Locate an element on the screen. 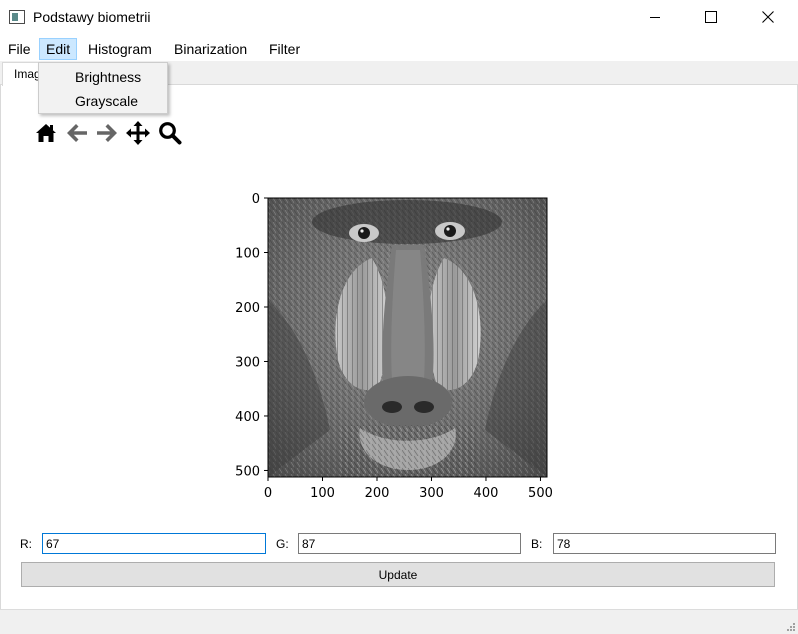 This screenshot has height=634, width=798. y-tick-label: 200 is located at coordinates (247, 308).